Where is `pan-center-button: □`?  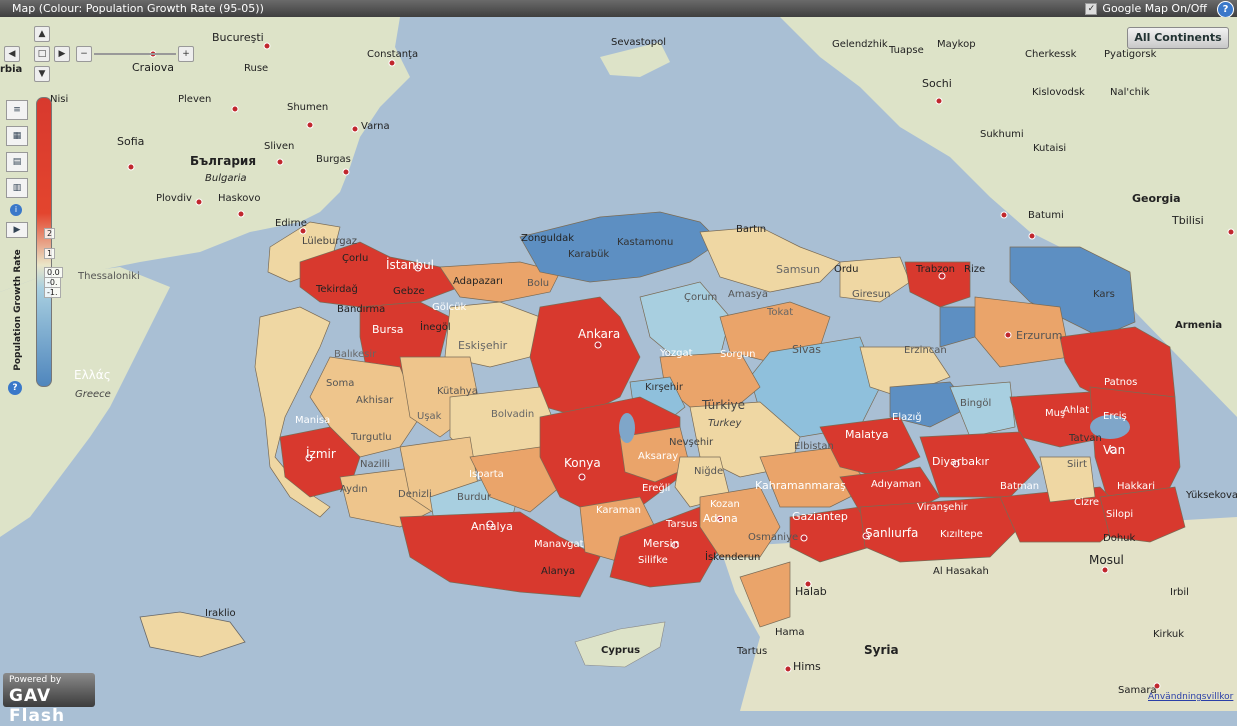 pan-center-button: □ is located at coordinates (42, 54).